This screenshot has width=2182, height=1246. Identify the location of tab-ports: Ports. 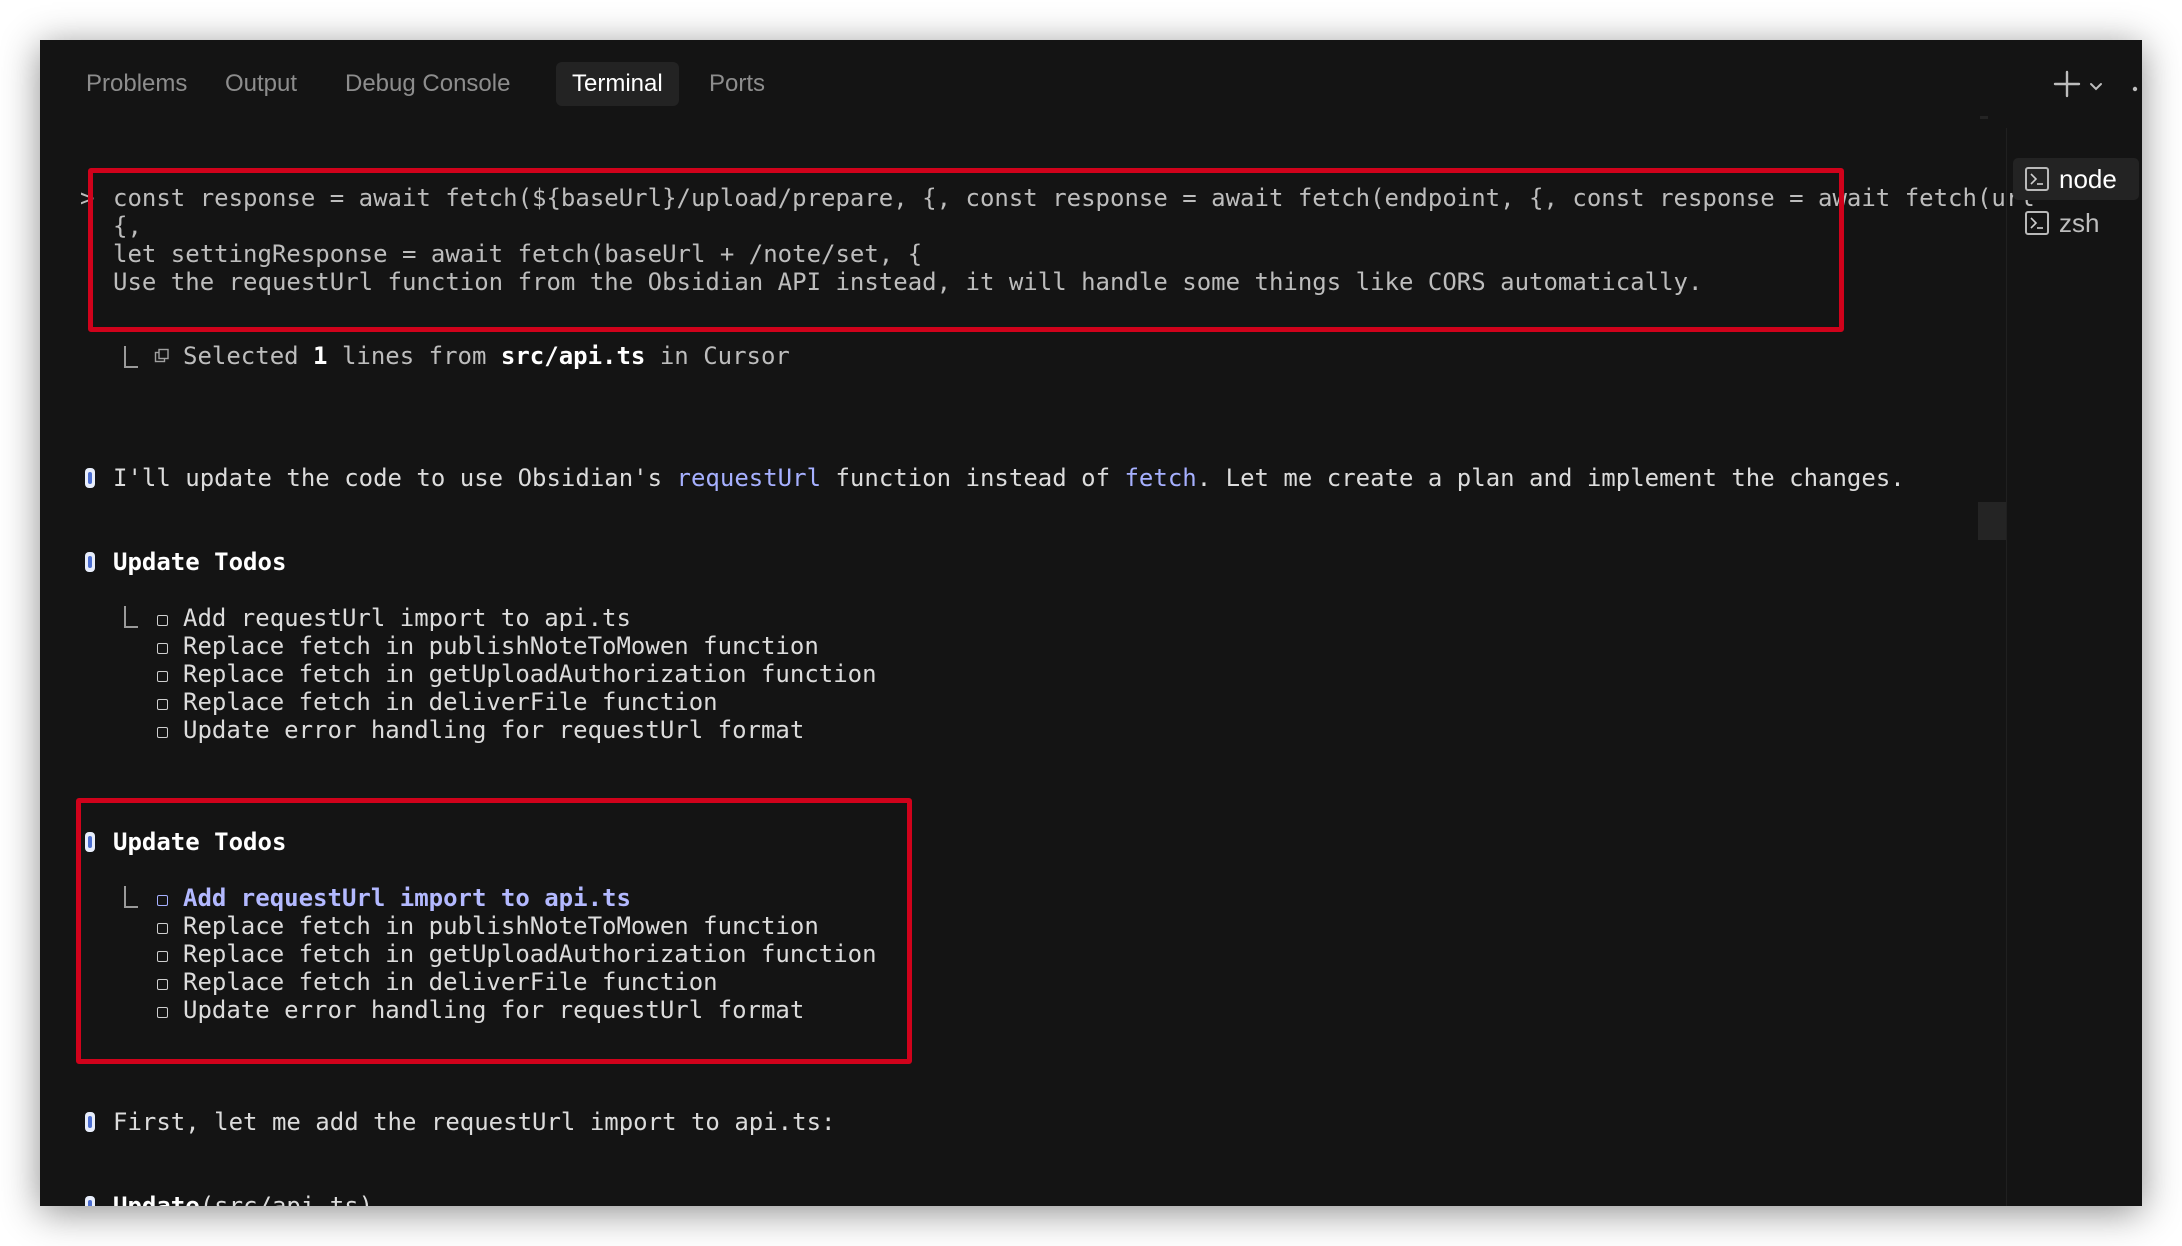
(737, 84).